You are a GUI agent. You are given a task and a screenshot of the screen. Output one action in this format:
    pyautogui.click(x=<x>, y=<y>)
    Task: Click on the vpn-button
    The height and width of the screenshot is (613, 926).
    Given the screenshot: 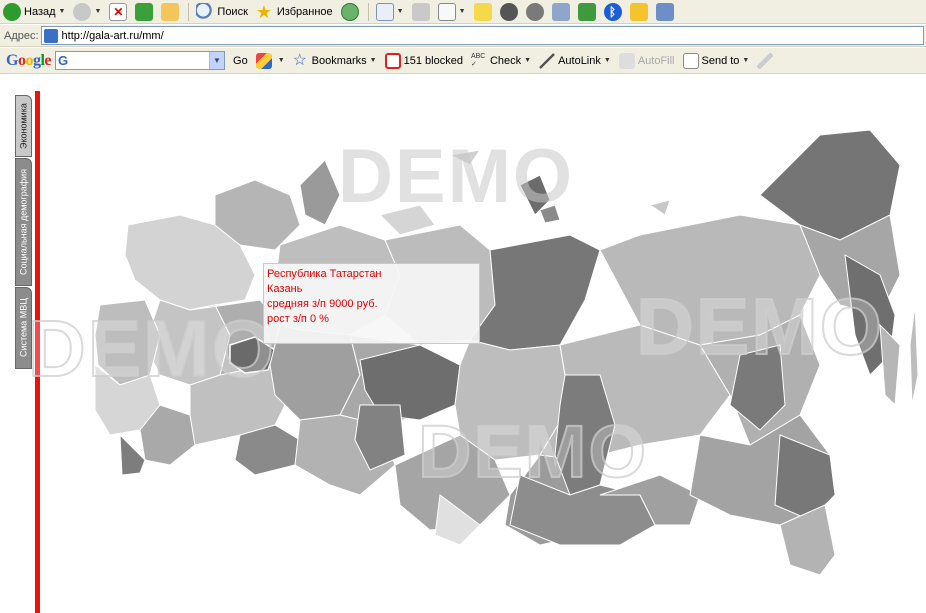 What is the action you would take?
    pyautogui.click(x=535, y=12)
    